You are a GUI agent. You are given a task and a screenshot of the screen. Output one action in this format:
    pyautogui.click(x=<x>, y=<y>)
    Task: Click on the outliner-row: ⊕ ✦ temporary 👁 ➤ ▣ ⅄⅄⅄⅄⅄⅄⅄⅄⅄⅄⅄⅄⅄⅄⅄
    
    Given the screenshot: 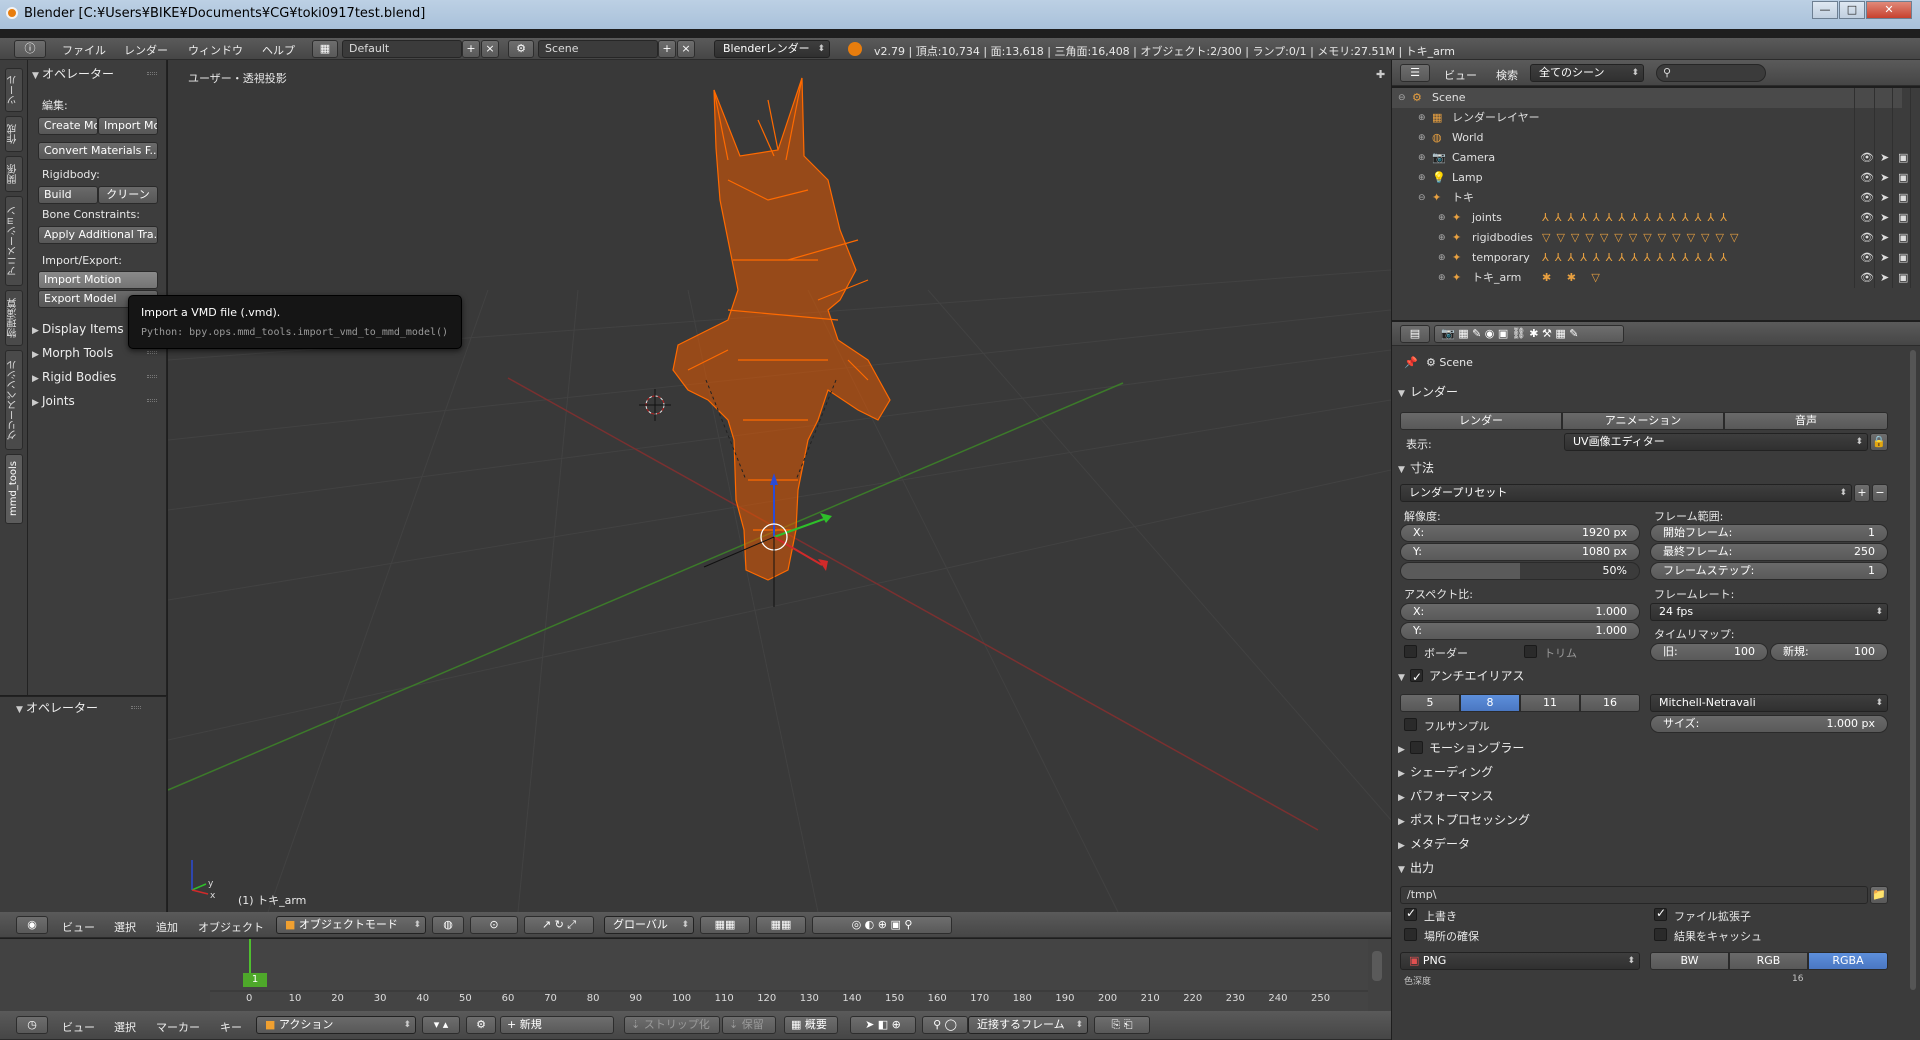 What is the action you would take?
    pyautogui.click(x=1650, y=258)
    